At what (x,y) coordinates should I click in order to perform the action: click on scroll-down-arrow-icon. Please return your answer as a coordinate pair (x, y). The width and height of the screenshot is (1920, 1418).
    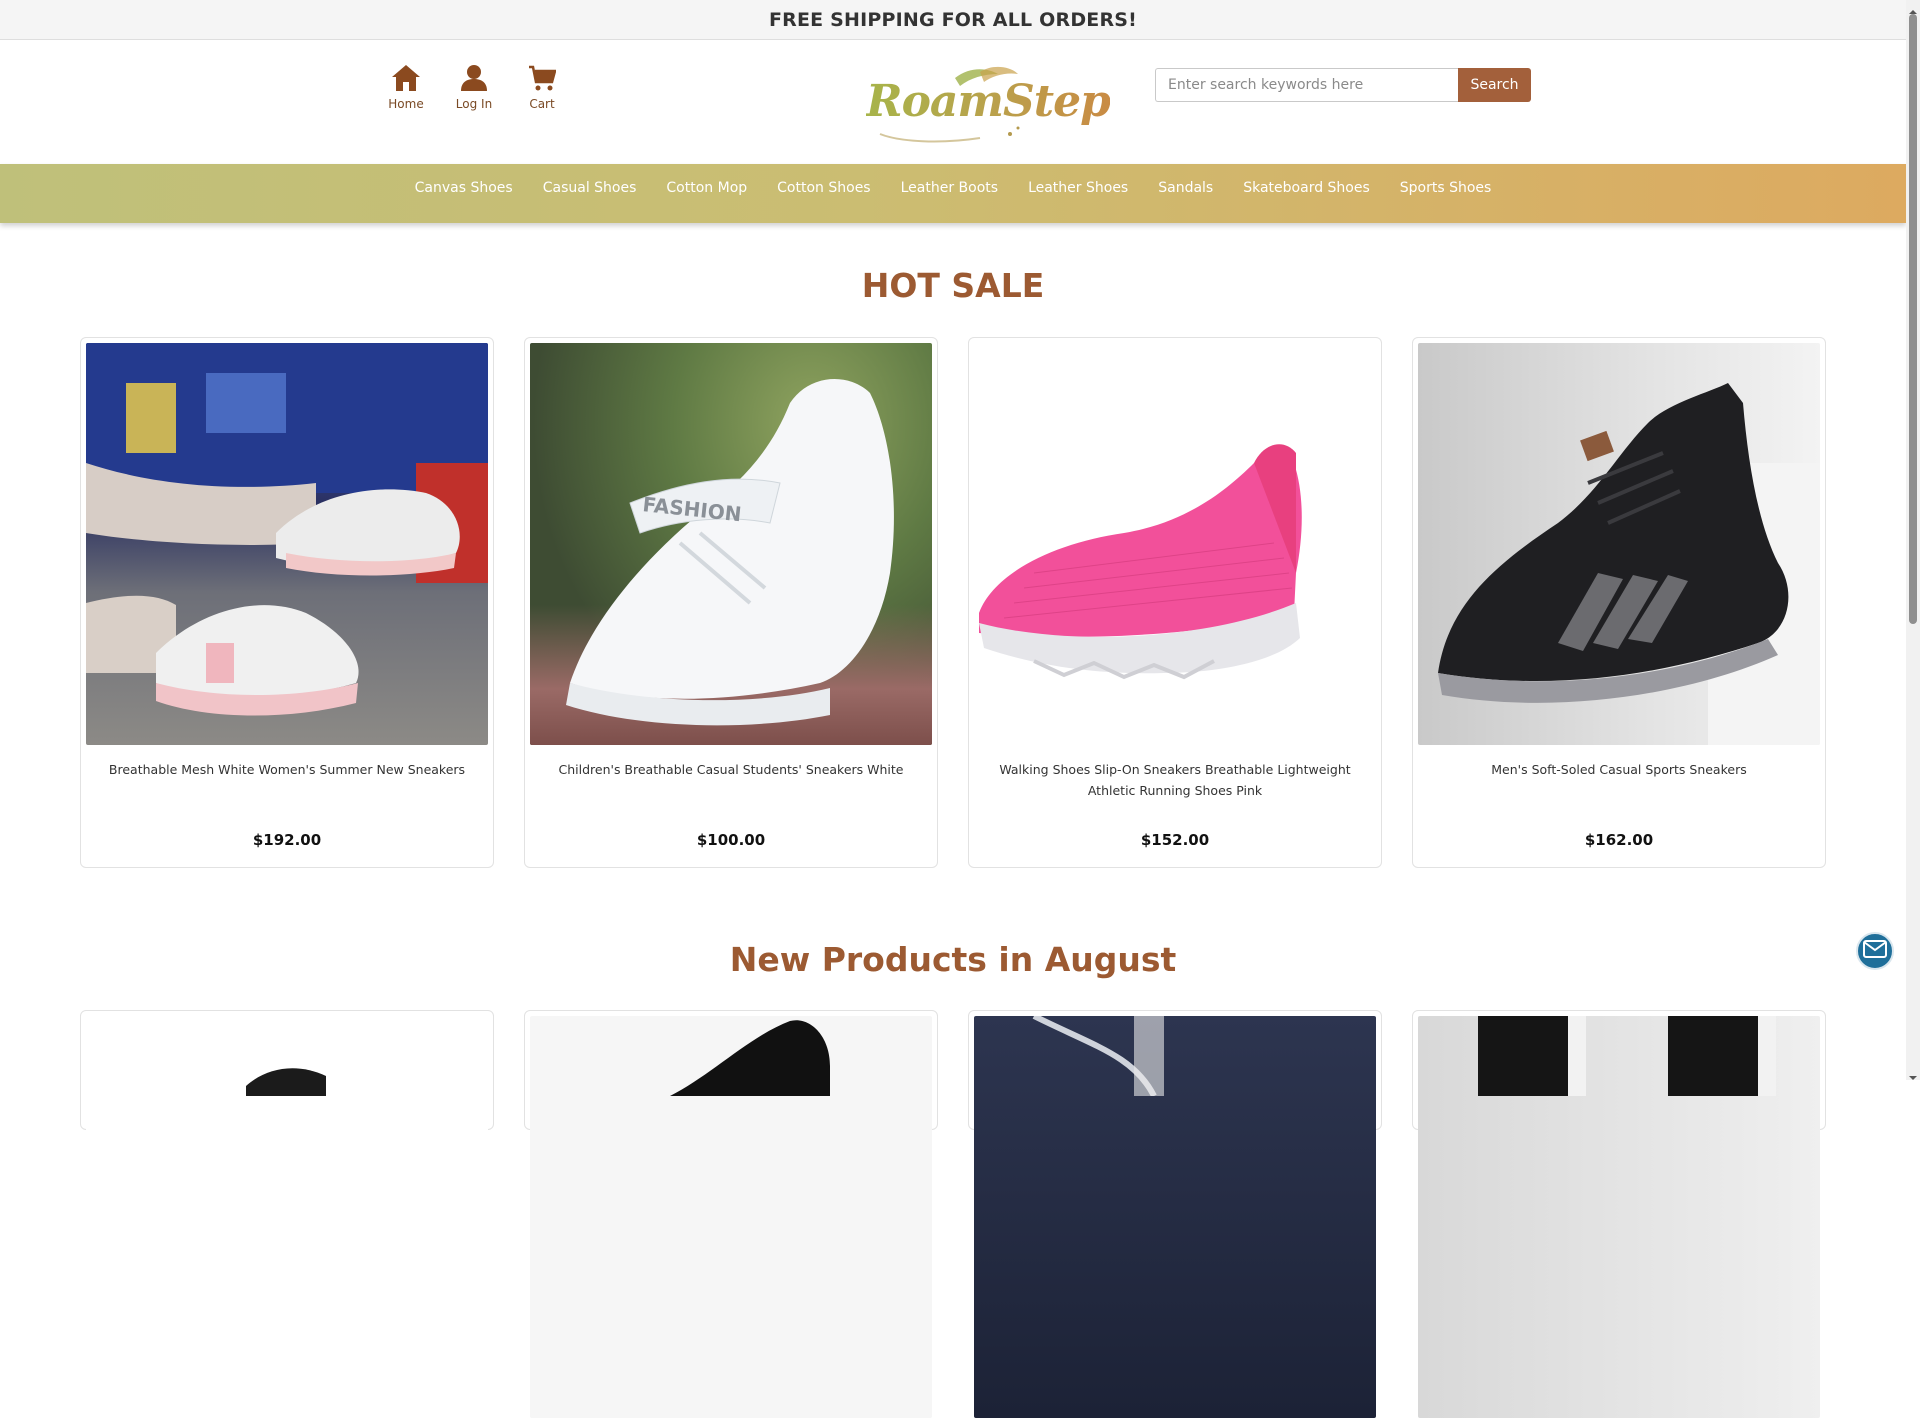
    Looking at the image, I should click on (1913, 1074).